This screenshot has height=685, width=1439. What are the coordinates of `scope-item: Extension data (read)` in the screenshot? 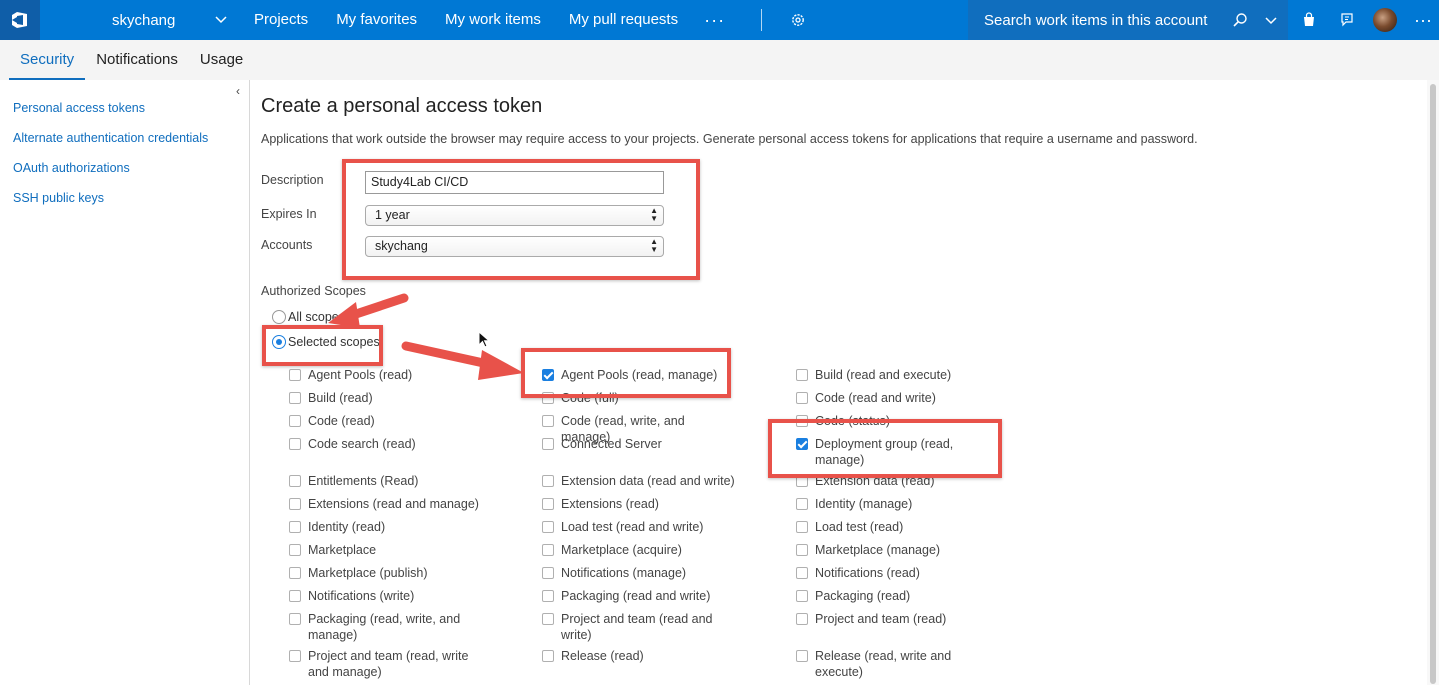 It's located at (883, 481).